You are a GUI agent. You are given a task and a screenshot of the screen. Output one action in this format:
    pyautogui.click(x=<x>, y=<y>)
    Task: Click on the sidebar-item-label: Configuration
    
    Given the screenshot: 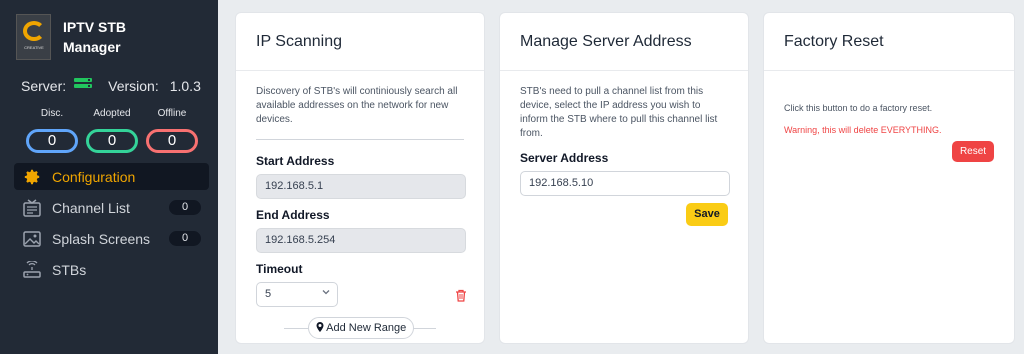 What is the action you would take?
    pyautogui.click(x=94, y=176)
    